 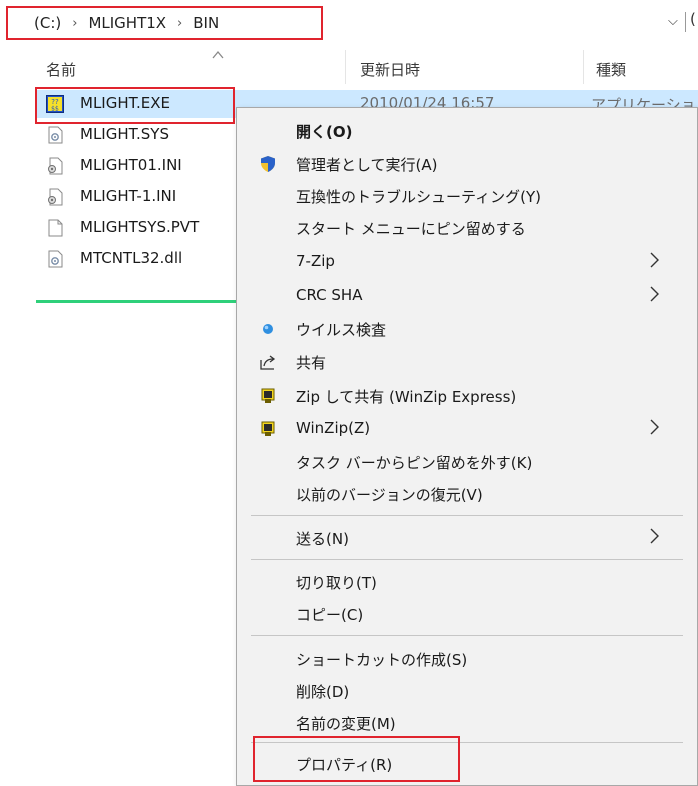 I want to click on breadcrumb-folder-bin: BIN, so click(x=206, y=23).